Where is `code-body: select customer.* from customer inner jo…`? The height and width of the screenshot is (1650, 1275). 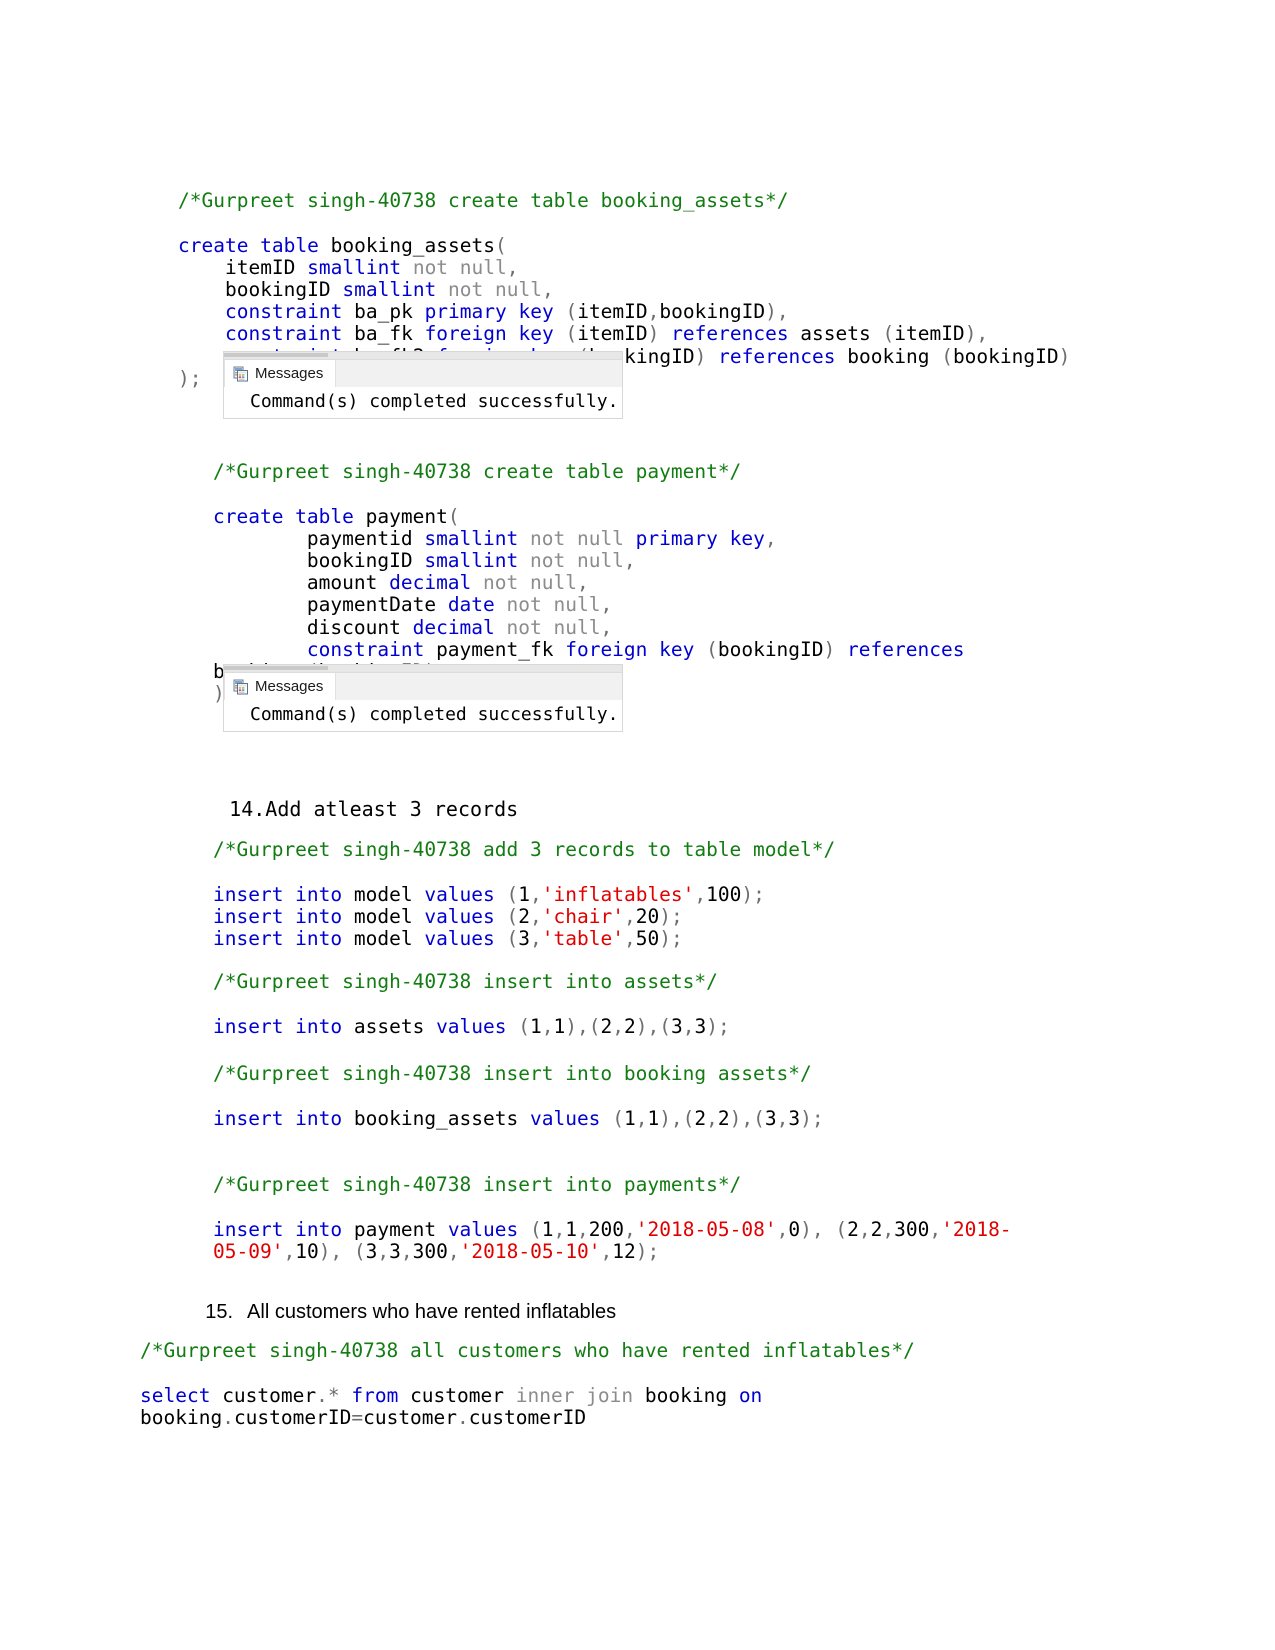 code-body: select customer.* from customer inner jo… is located at coordinates (451, 1406).